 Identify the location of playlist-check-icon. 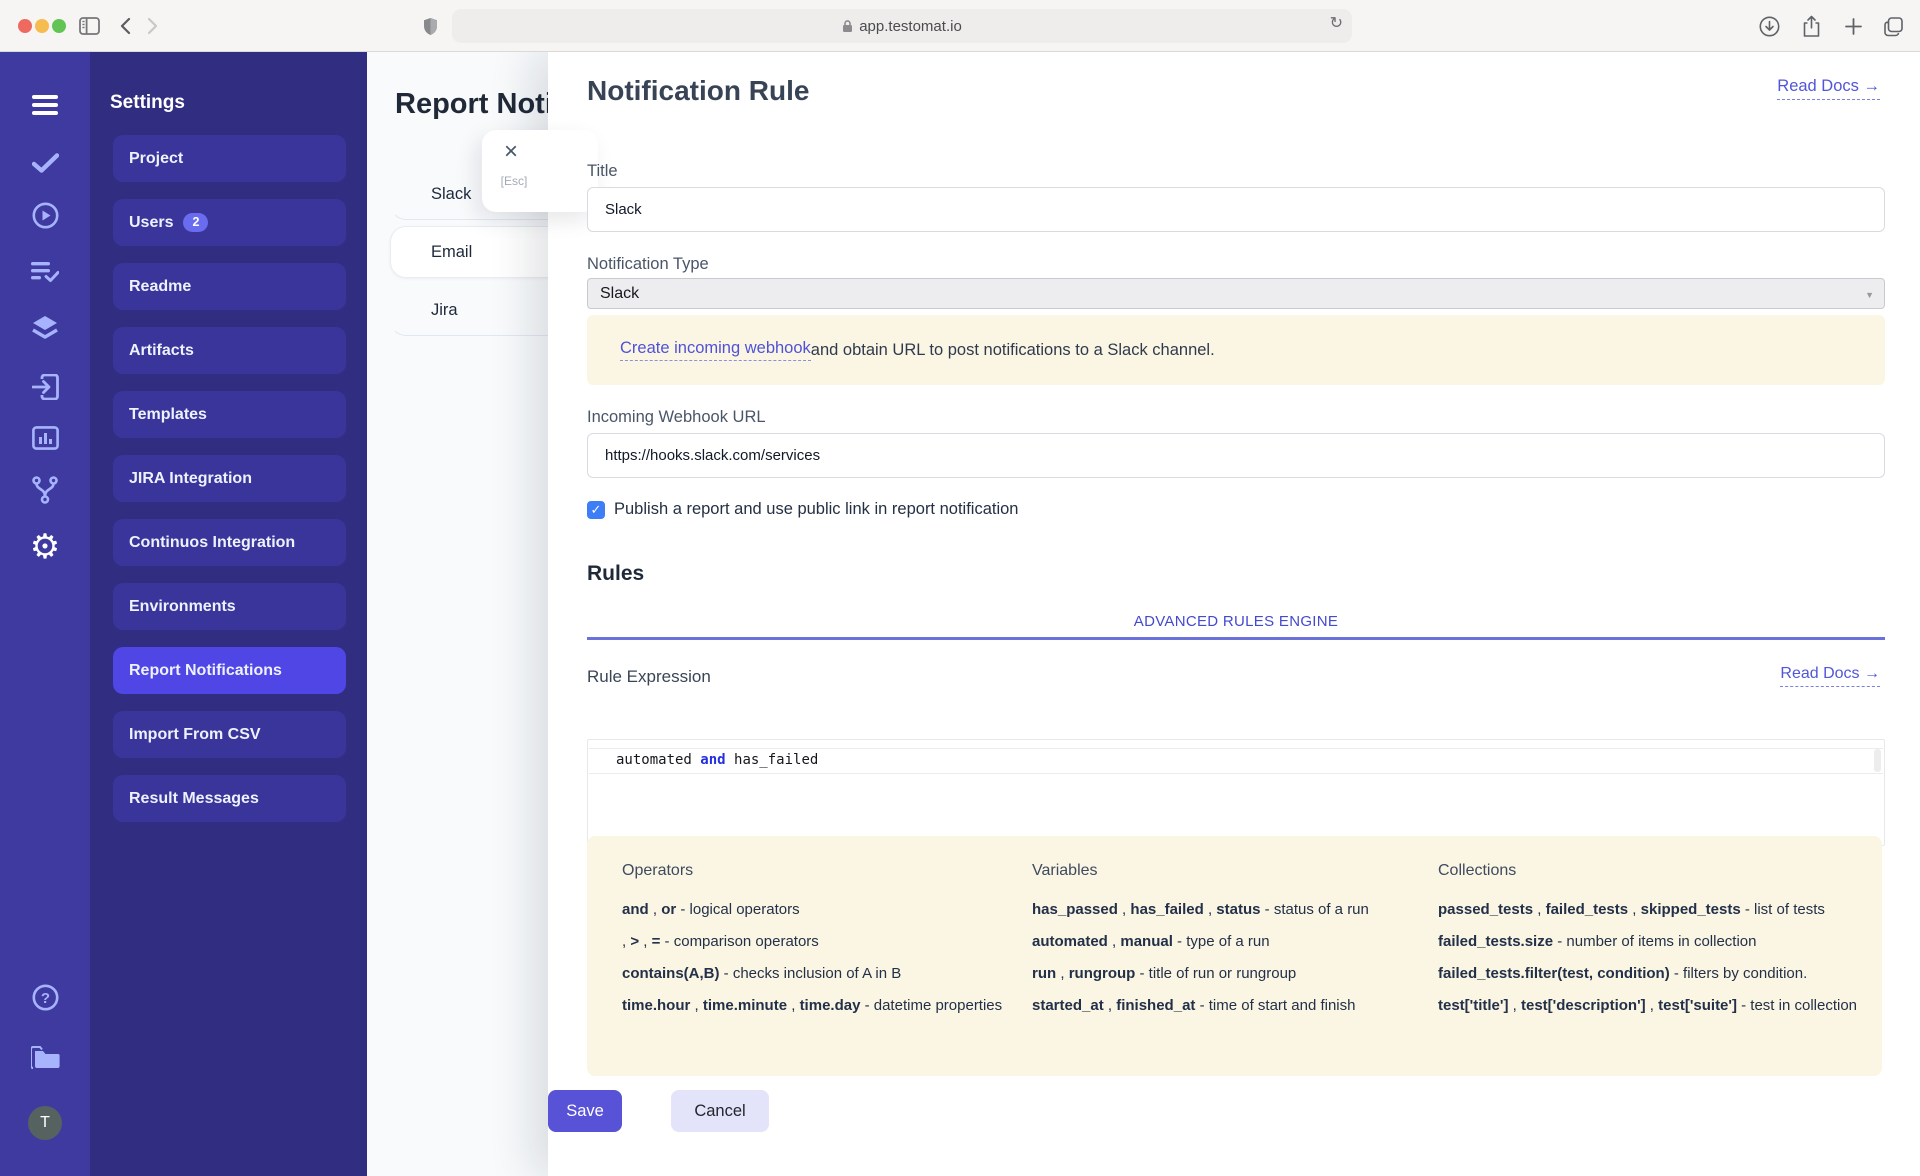
(45, 272).